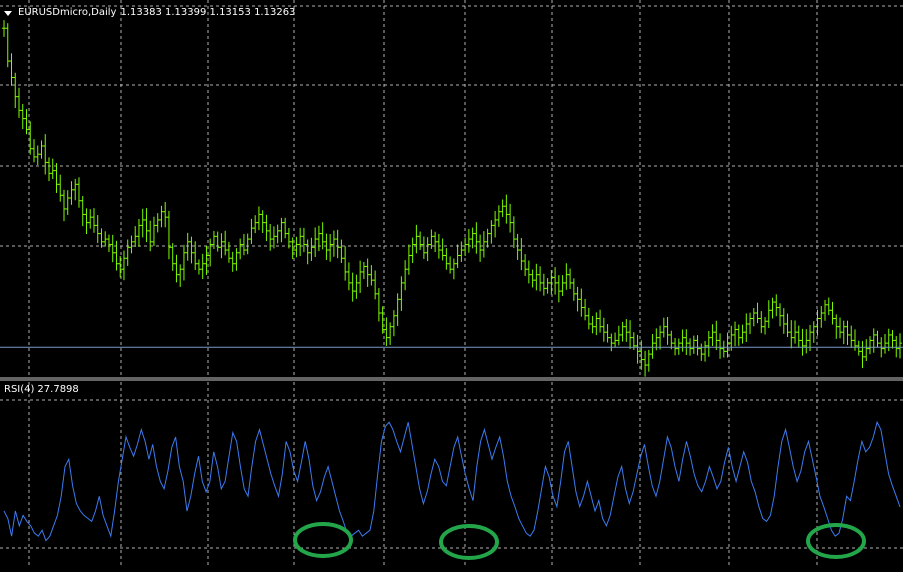  Describe the element at coordinates (58, 389) in the screenshot. I see `rsi-value-label: 27.7898` at that location.